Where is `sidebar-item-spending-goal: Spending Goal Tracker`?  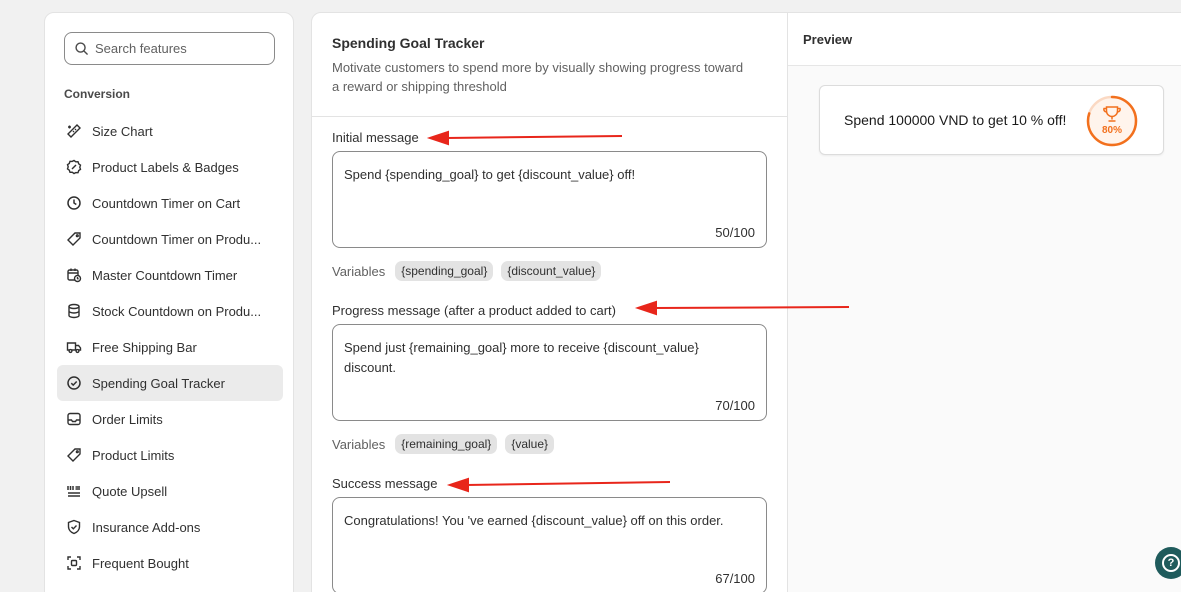
sidebar-item-spending-goal: Spending Goal Tracker is located at coordinates (170, 383).